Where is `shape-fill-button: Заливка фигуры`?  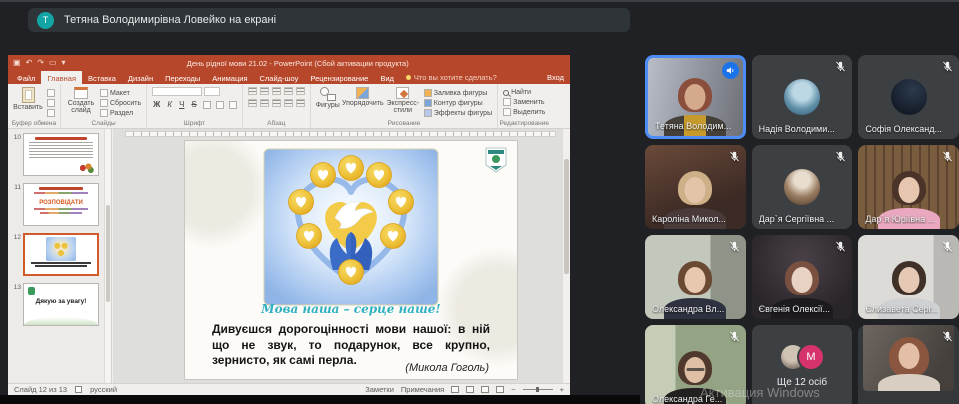 shape-fill-button: Заливка фигуры is located at coordinates (457, 93).